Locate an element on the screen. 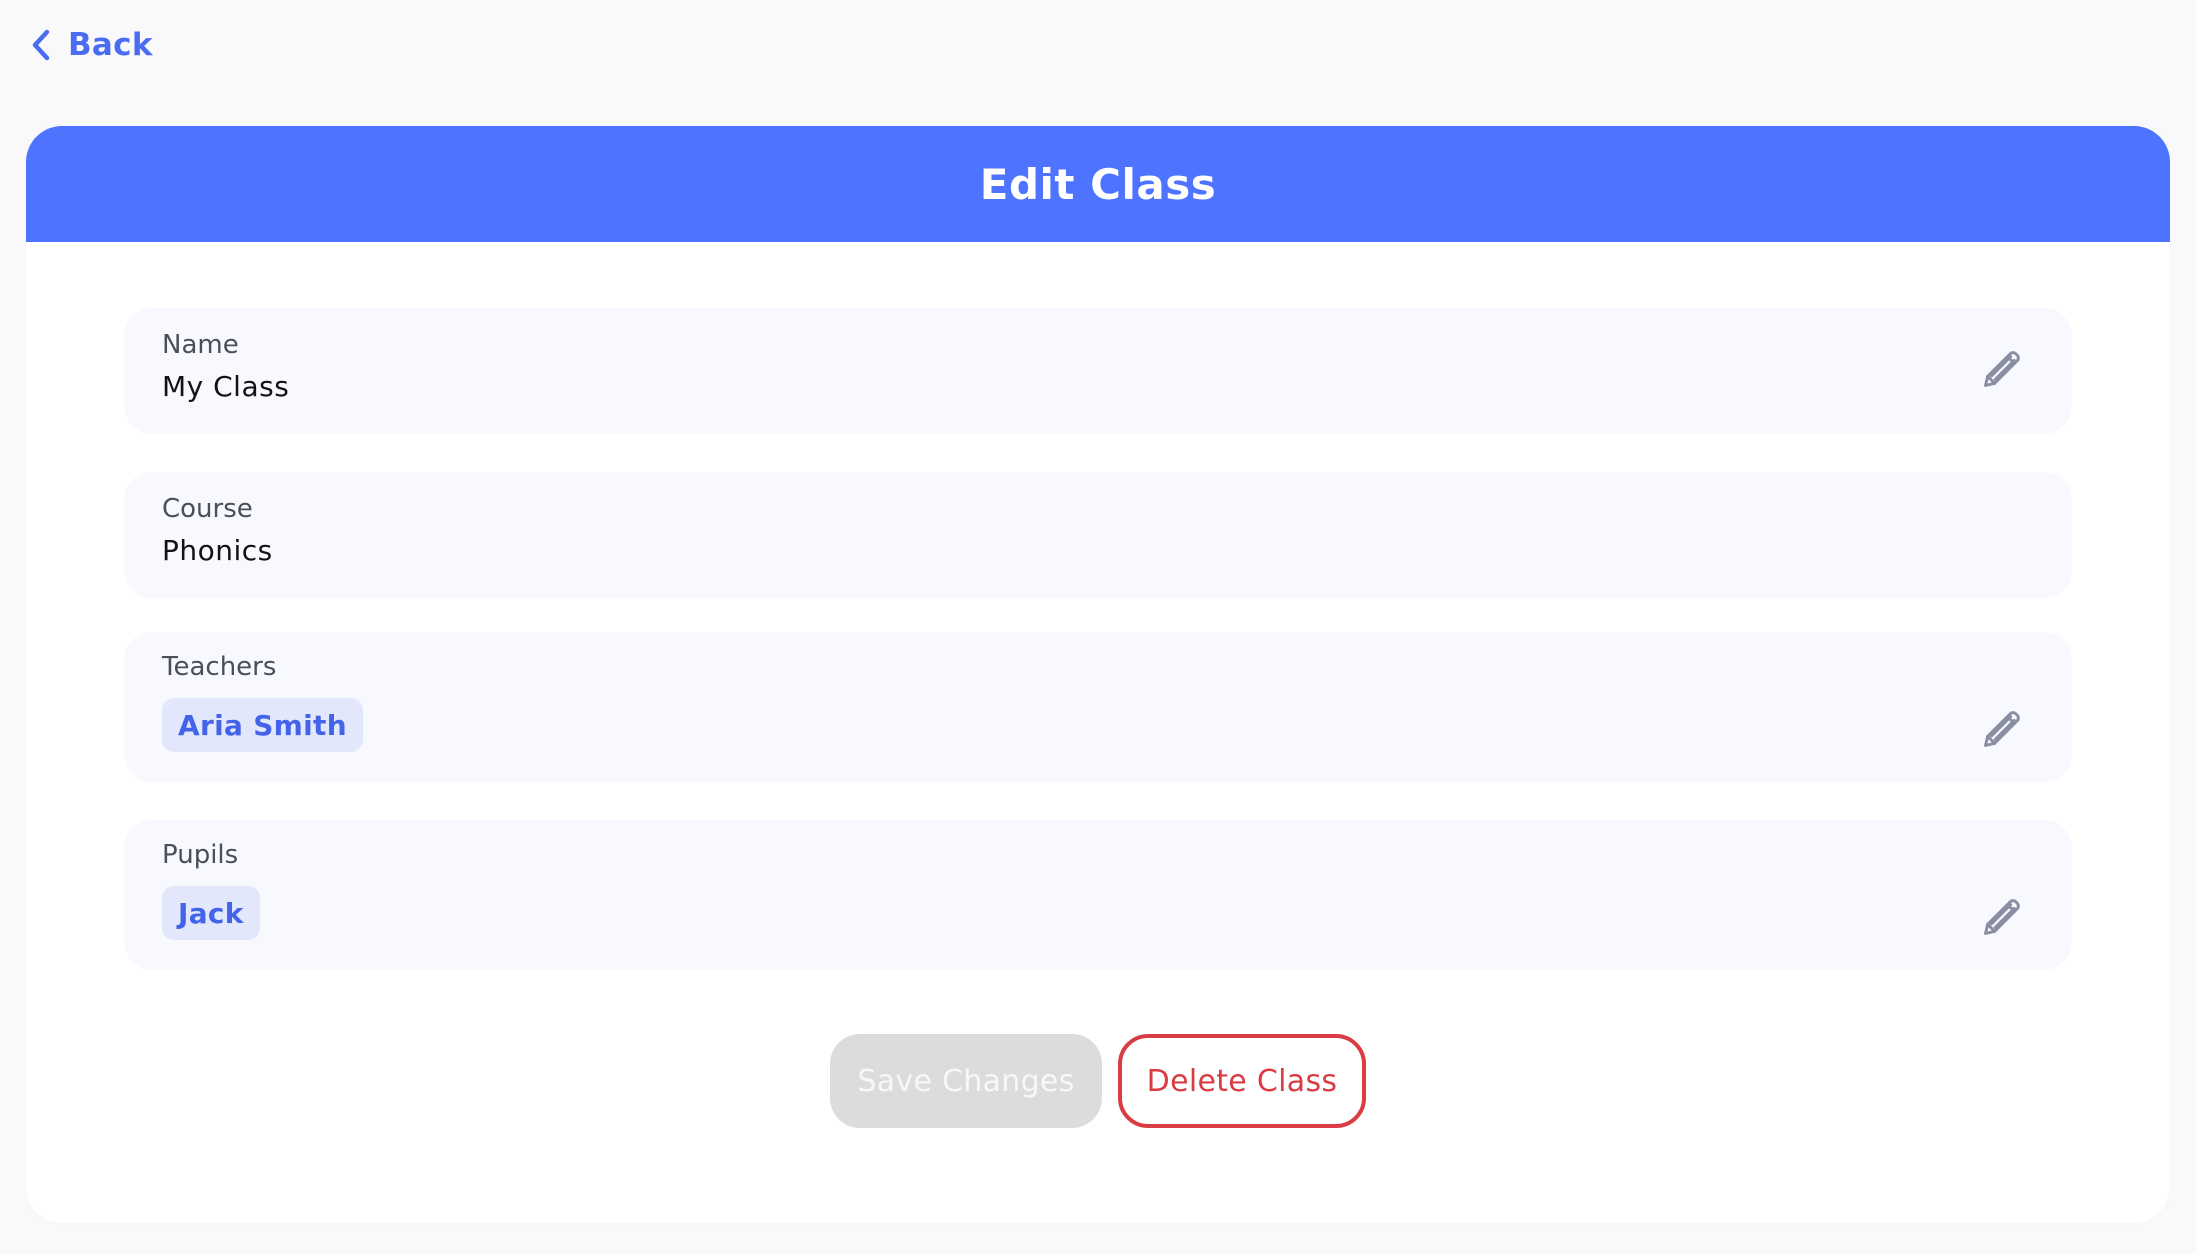 This screenshot has width=2196, height=1254. pupils-label: Pupils is located at coordinates (200, 855).